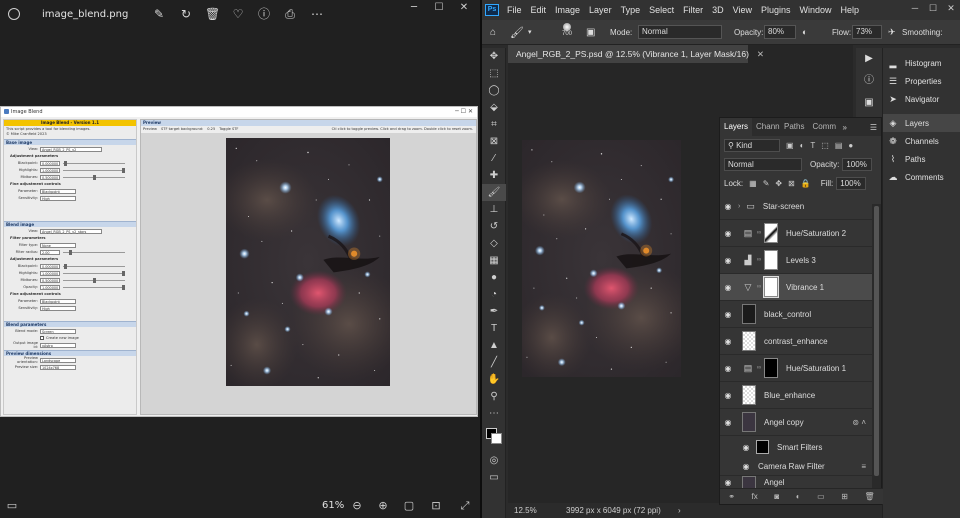 The height and width of the screenshot is (518, 960). I want to click on airbrush-icon: ✈, so click(892, 32).